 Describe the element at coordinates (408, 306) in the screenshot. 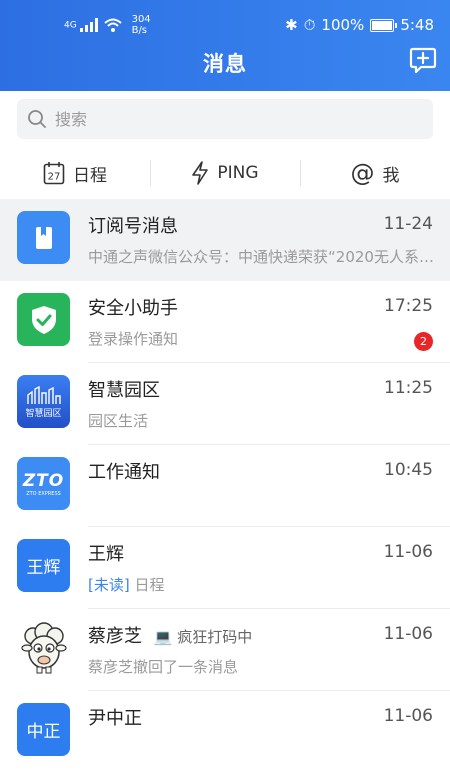

I see `conversation-time: 17:25` at that location.